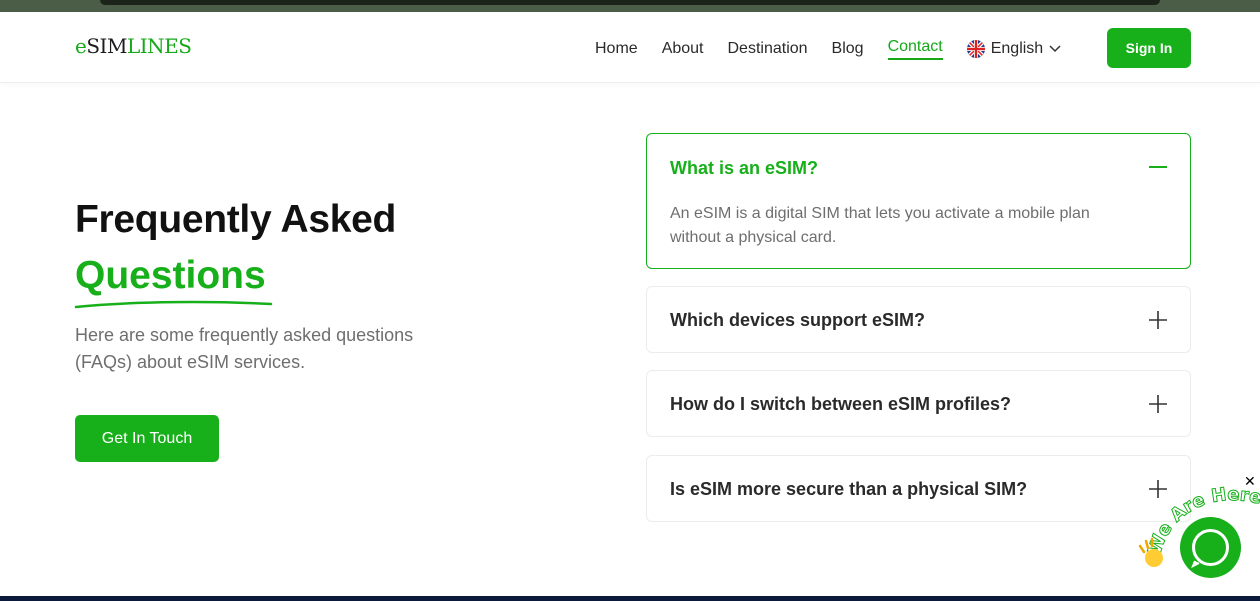 The image size is (1260, 601). Describe the element at coordinates (840, 404) in the screenshot. I see `faq-question: How do I switch between eSIM profiles?` at that location.